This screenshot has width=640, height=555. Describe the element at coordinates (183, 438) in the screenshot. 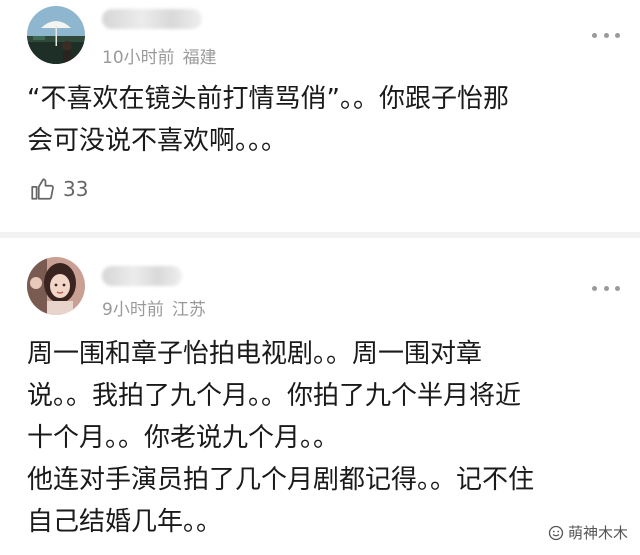

I see `comment-line: 十个月。。你老说九个月。。` at that location.